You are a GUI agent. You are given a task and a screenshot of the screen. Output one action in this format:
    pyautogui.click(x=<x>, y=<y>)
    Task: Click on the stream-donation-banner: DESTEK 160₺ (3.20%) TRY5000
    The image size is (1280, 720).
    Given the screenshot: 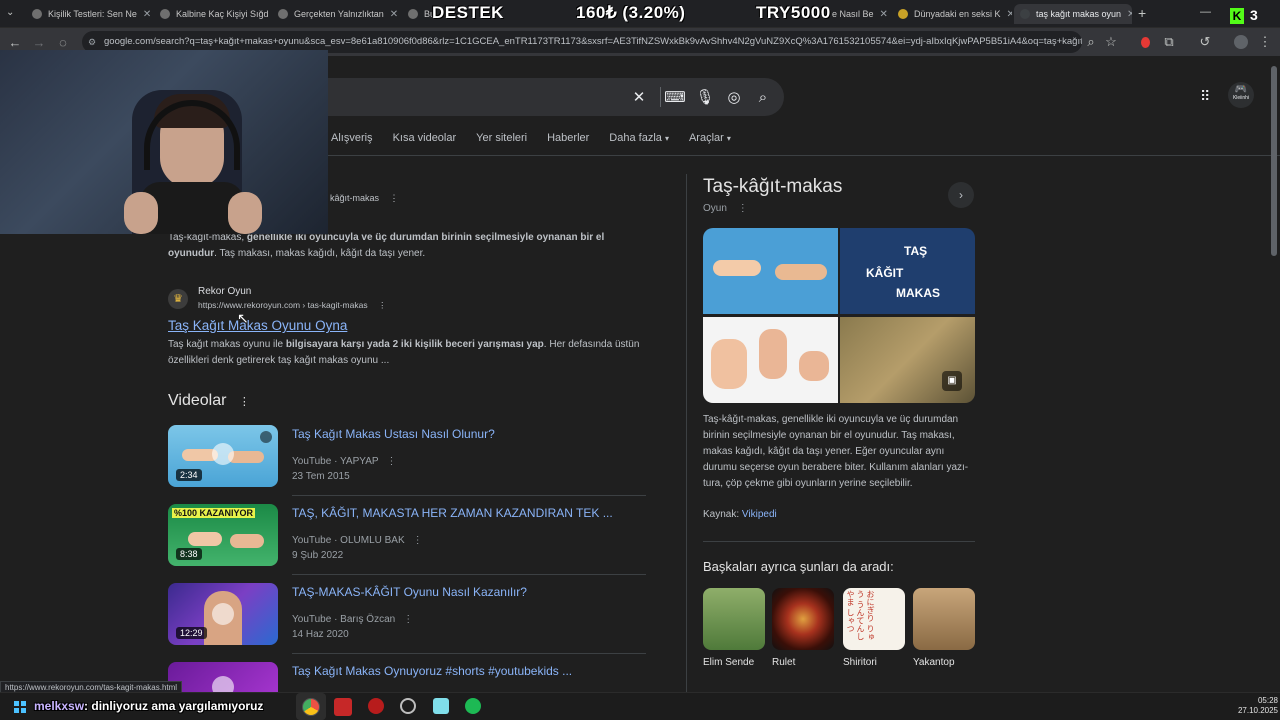 What is the action you would take?
    pyautogui.click(x=632, y=15)
    